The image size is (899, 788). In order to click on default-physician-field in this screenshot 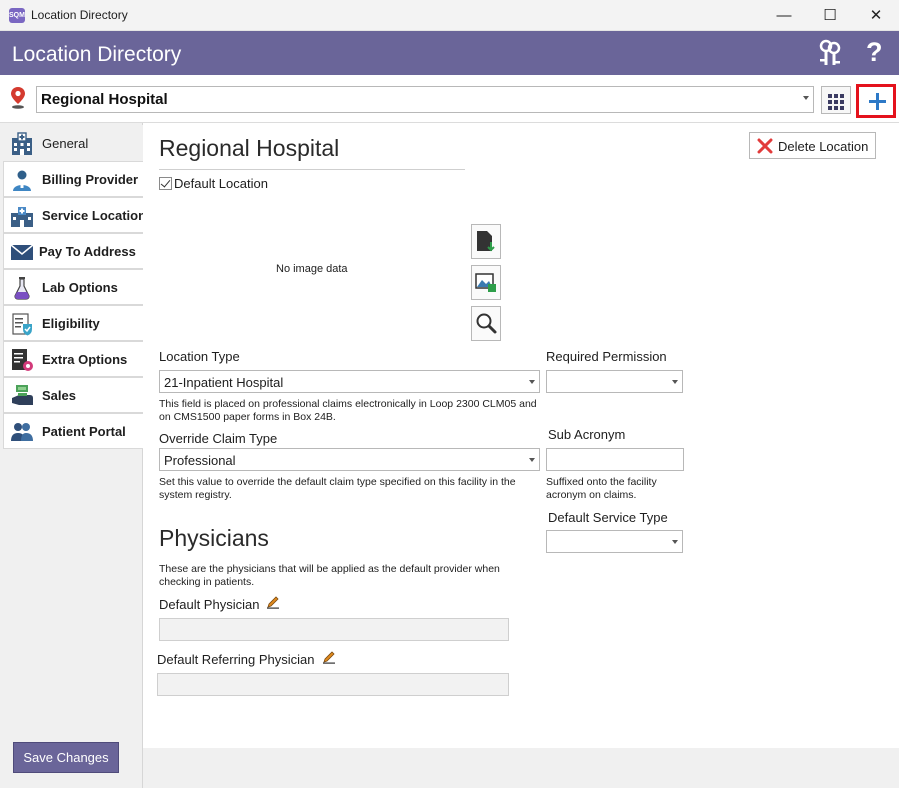, I will do `click(334, 629)`.